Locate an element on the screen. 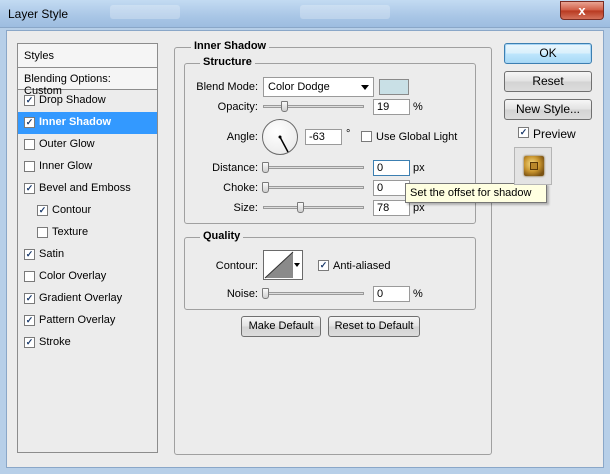  style-item-label: Pattern Overlay is located at coordinates (77, 320).